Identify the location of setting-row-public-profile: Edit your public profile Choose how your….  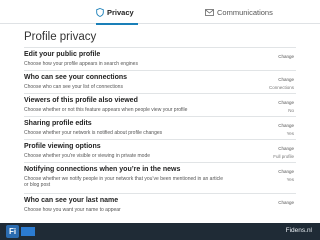
(160, 58).